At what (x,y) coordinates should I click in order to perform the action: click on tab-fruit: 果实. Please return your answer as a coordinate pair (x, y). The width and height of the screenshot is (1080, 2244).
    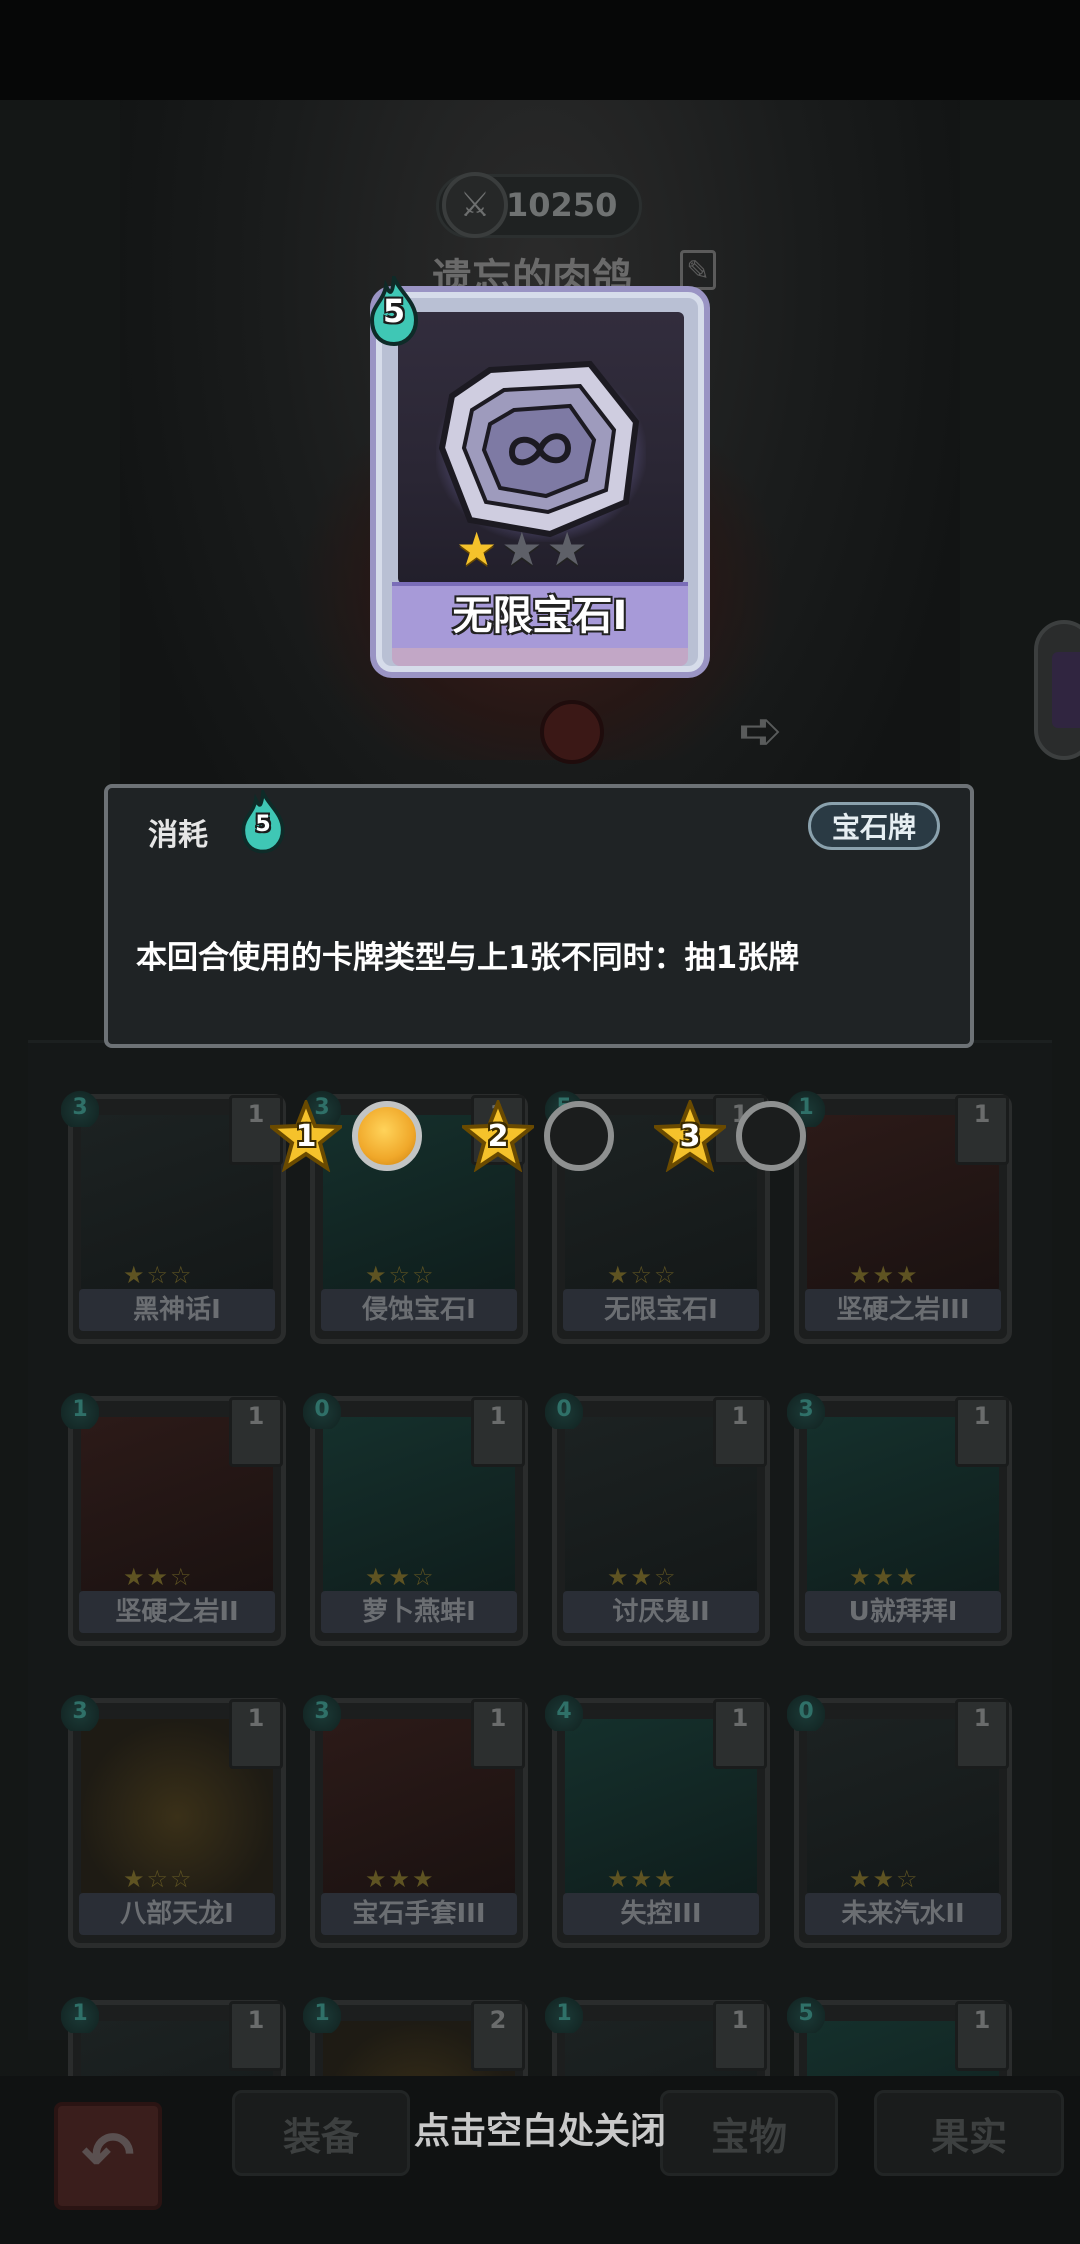
    Looking at the image, I should click on (969, 2133).